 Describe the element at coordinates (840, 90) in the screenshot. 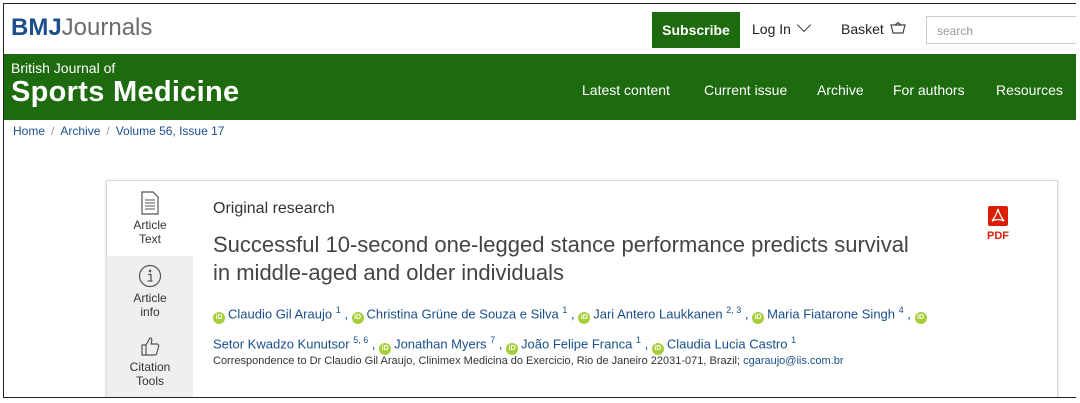

I see `nav-archive: Archive` at that location.